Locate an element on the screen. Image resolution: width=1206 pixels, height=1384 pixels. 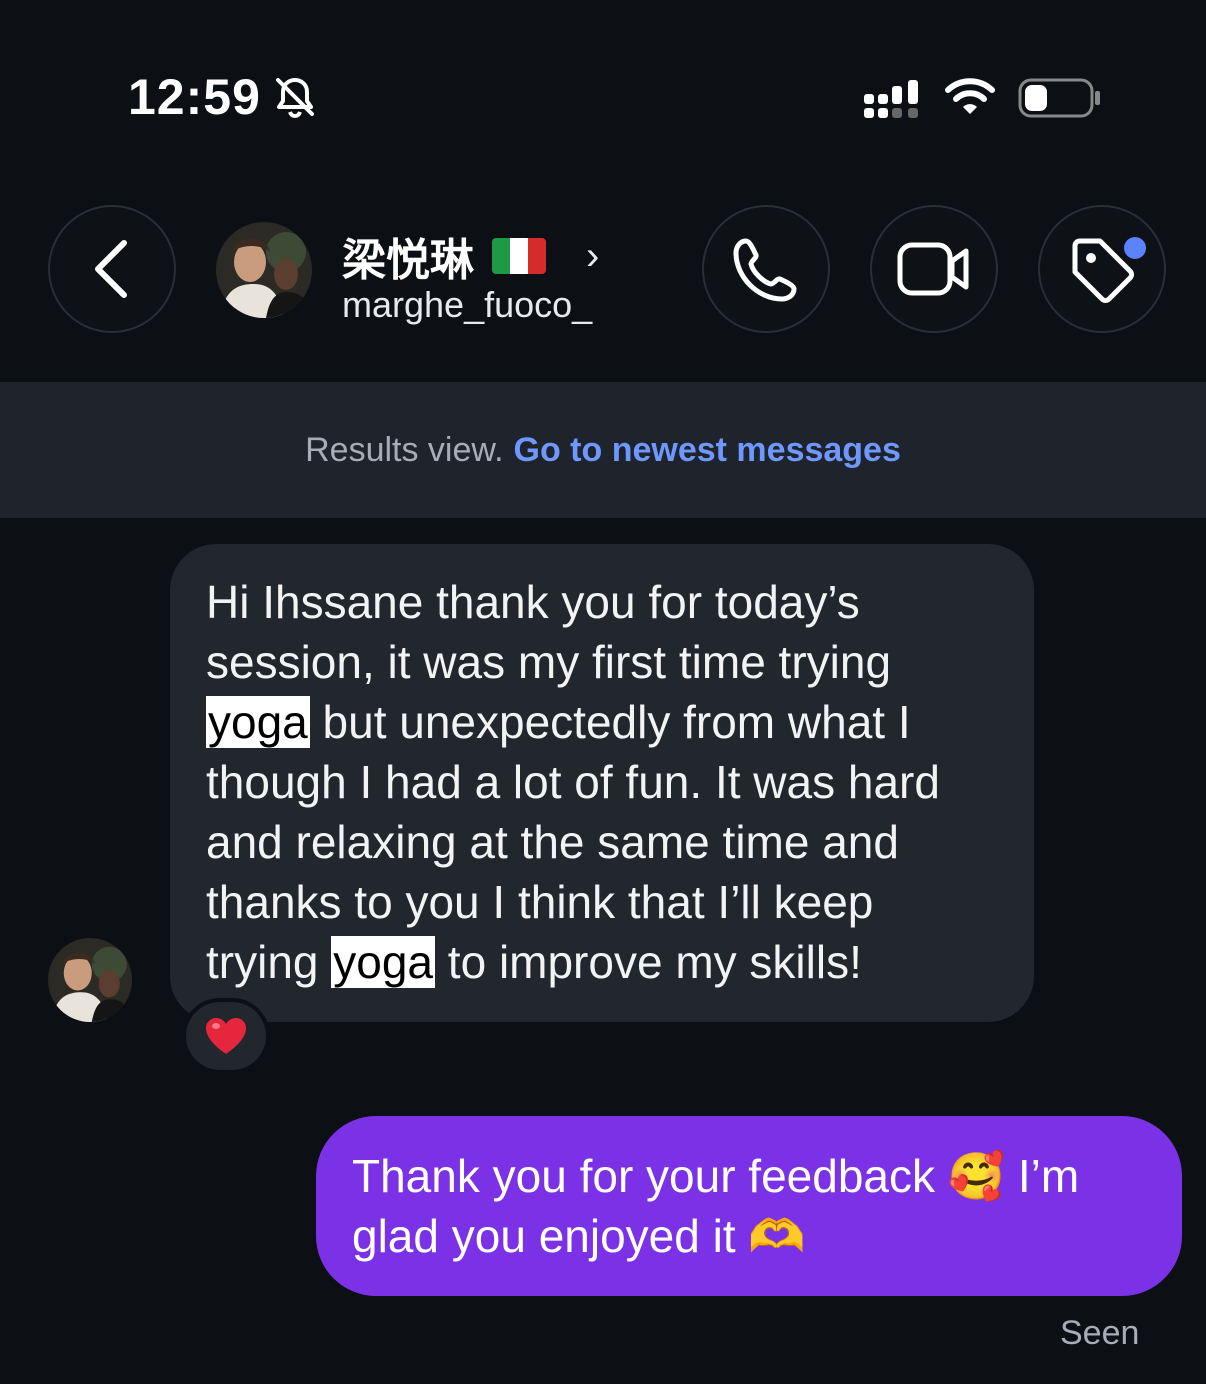
message-text: Thank you for your feedback is located at coordinates (650, 1176).